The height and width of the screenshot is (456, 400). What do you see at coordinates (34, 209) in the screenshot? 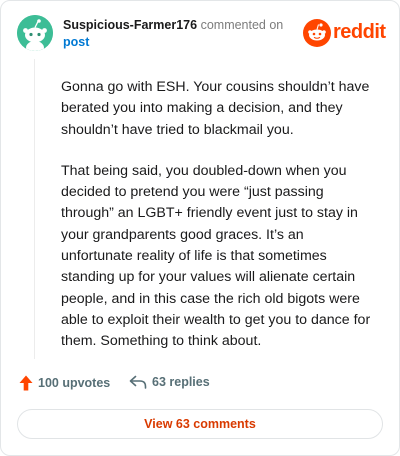
I see `thread-line` at bounding box center [34, 209].